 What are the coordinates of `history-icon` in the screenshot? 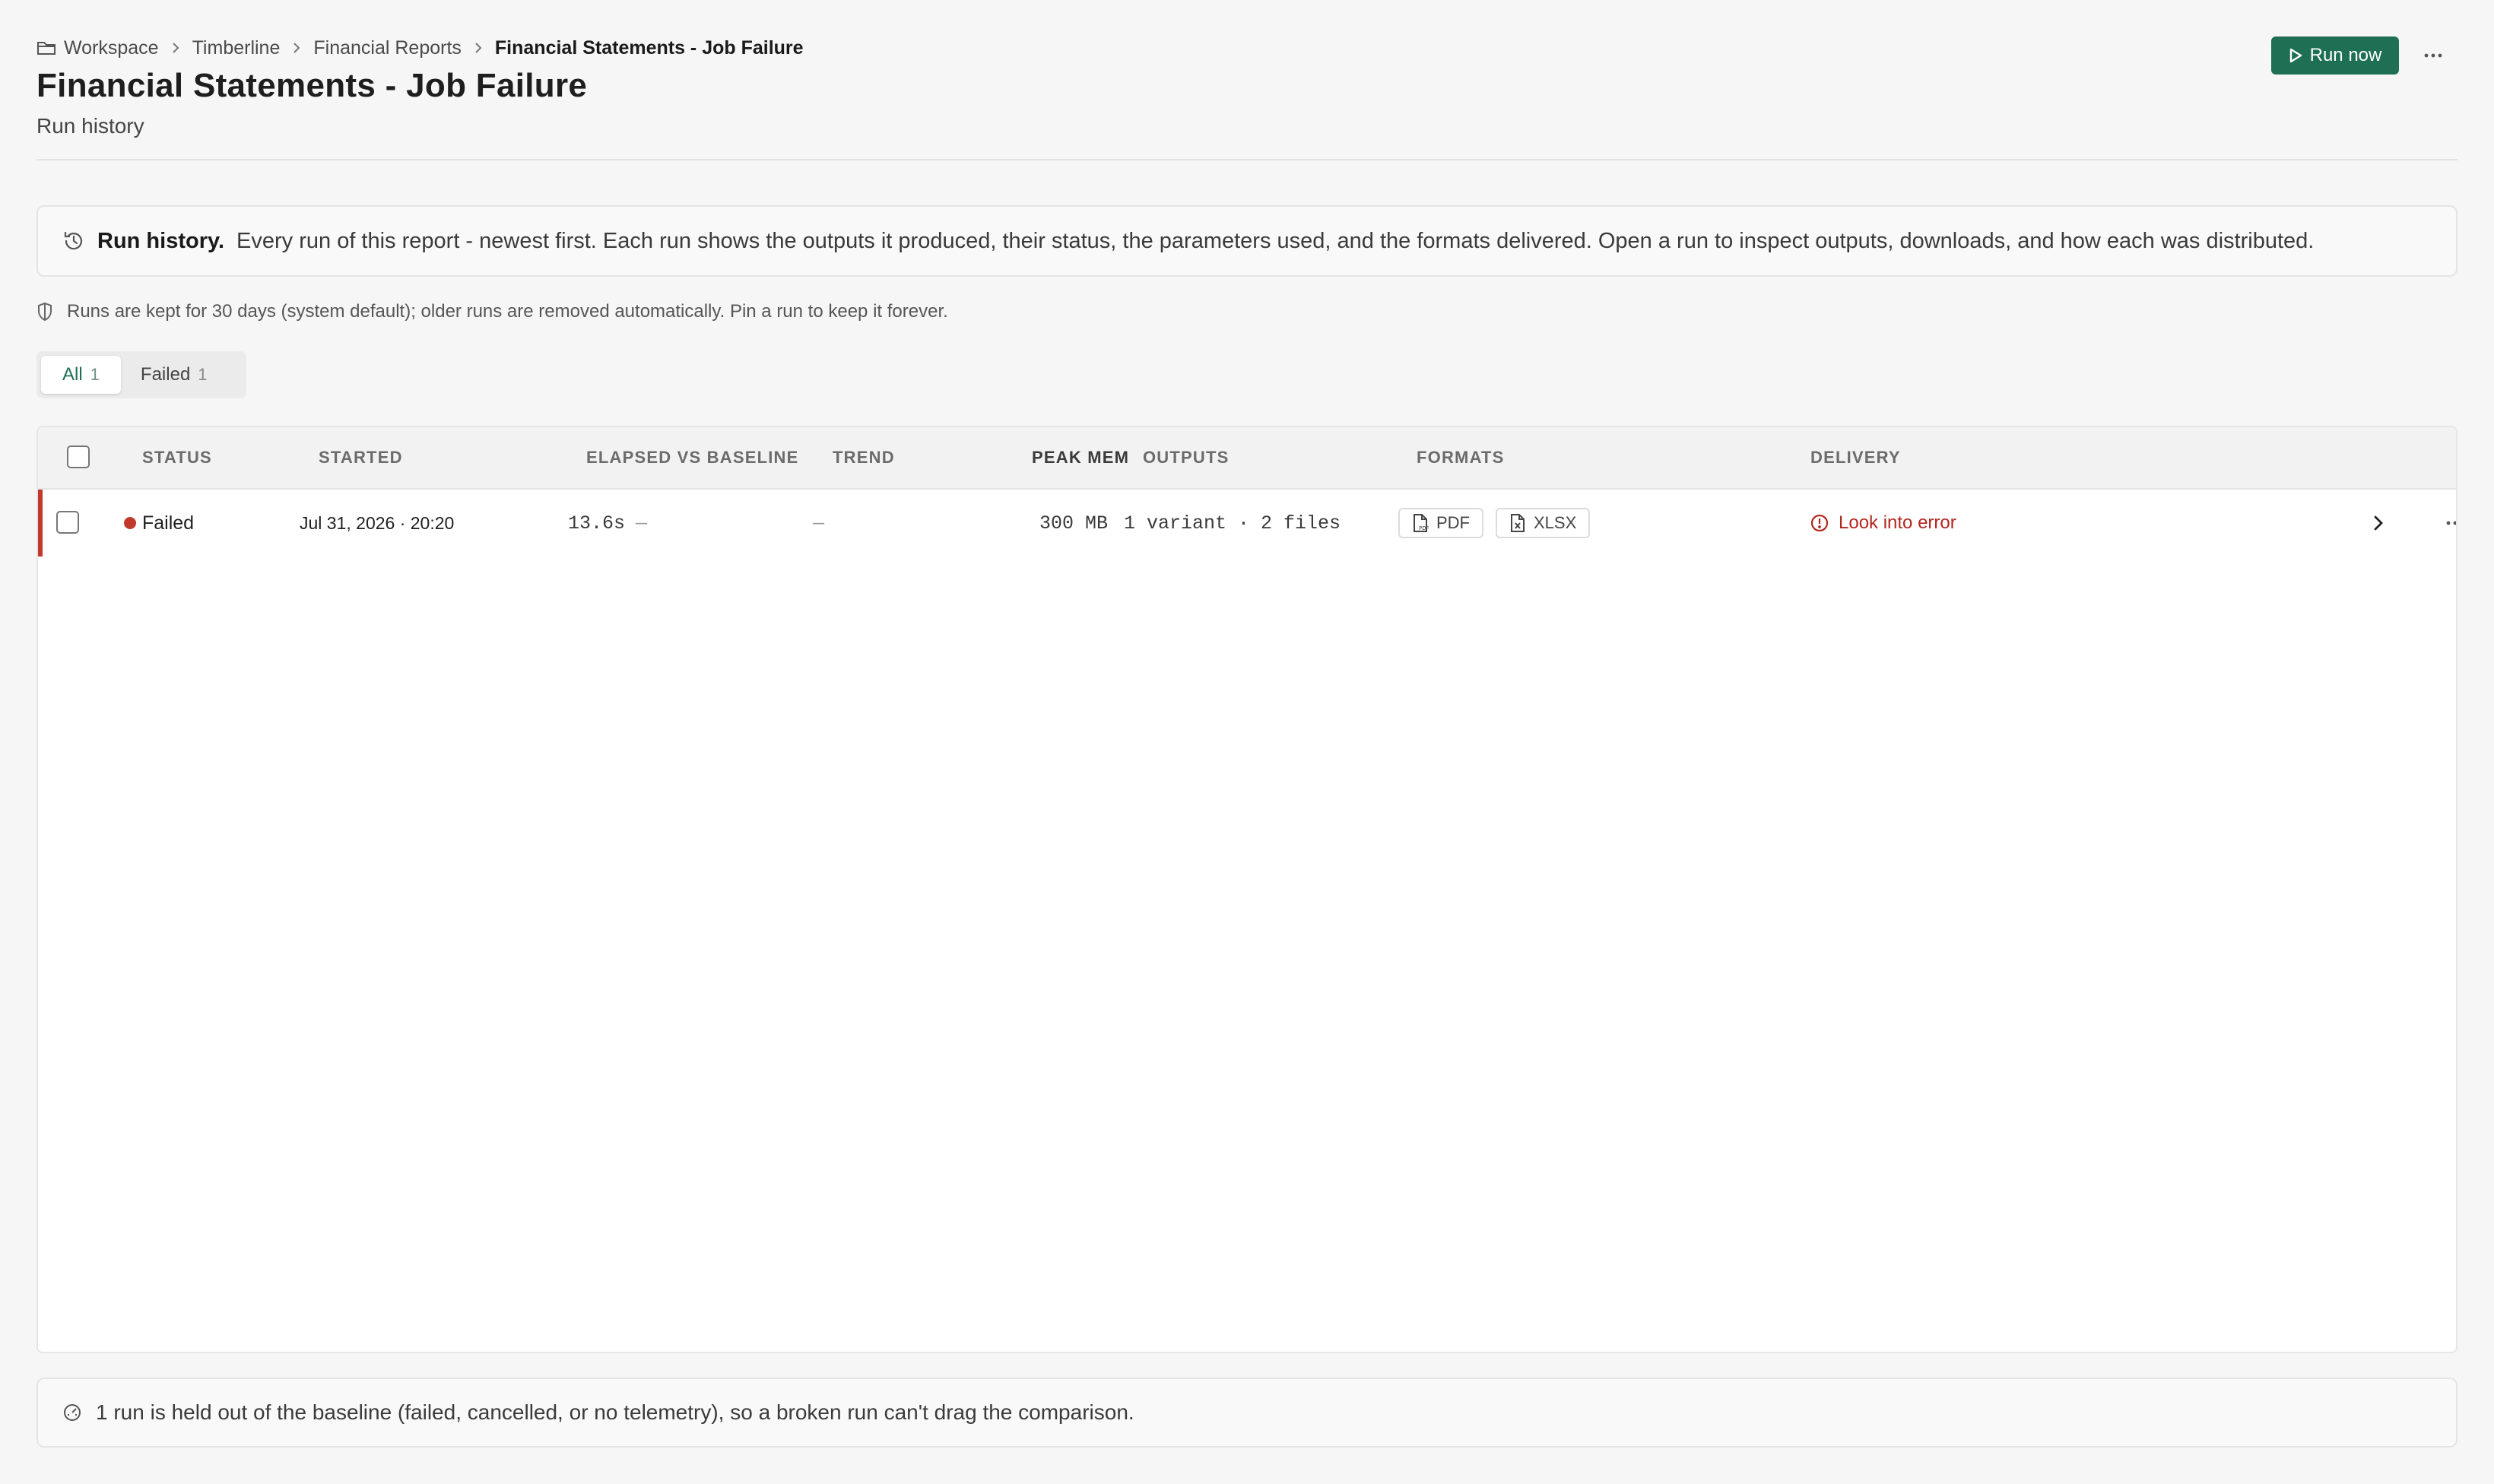 It's located at (73, 241).